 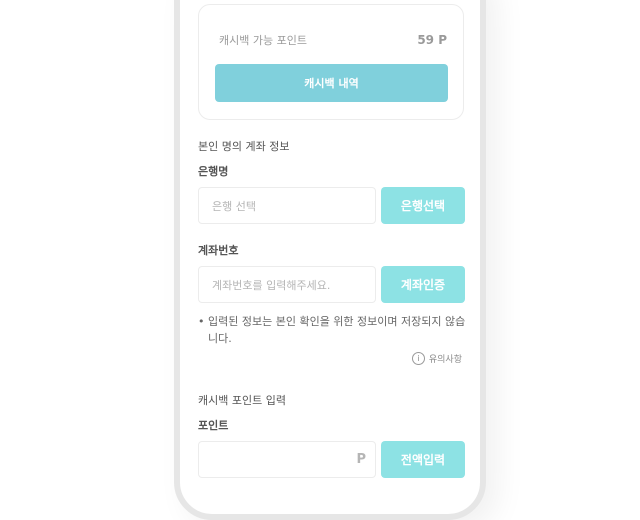 I want to click on cashback-available-value: 59 P, so click(x=432, y=40).